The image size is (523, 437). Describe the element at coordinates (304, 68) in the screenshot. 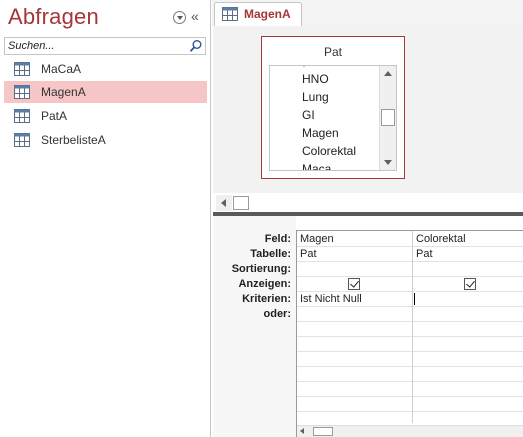

I see `field-item-partial: ·` at that location.